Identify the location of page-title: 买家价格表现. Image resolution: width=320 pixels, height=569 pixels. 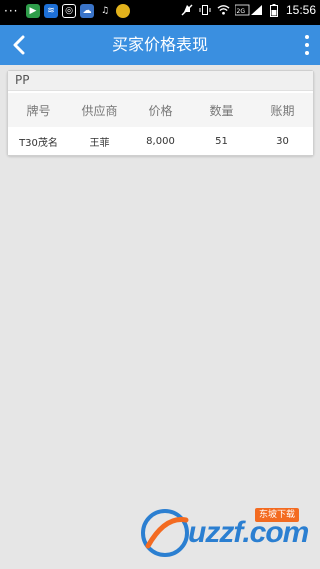
(159, 44).